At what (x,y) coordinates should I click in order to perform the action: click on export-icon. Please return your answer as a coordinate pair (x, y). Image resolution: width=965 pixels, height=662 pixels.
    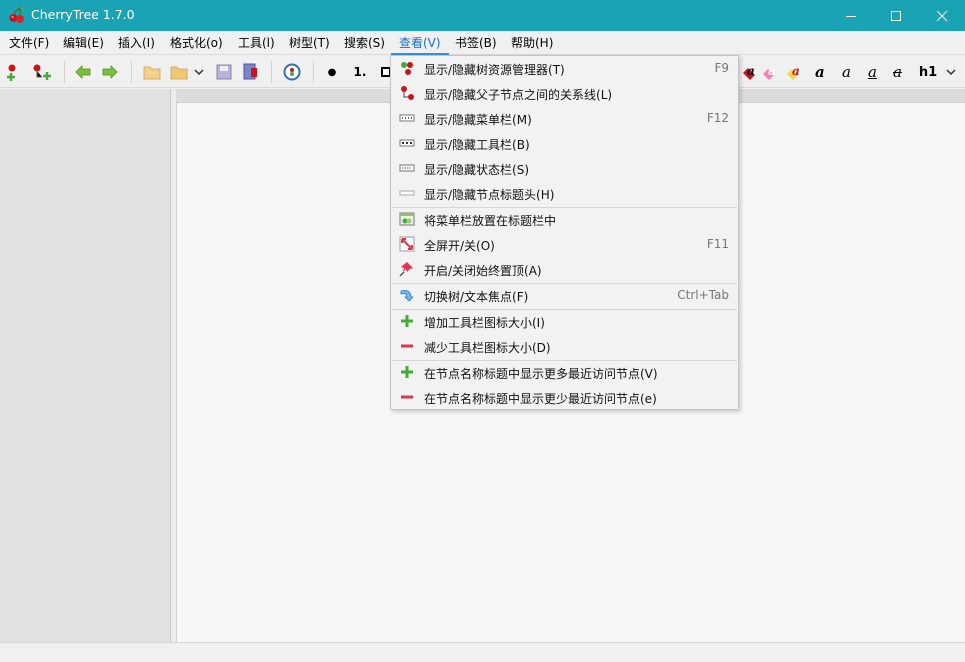
    Looking at the image, I should click on (250, 71).